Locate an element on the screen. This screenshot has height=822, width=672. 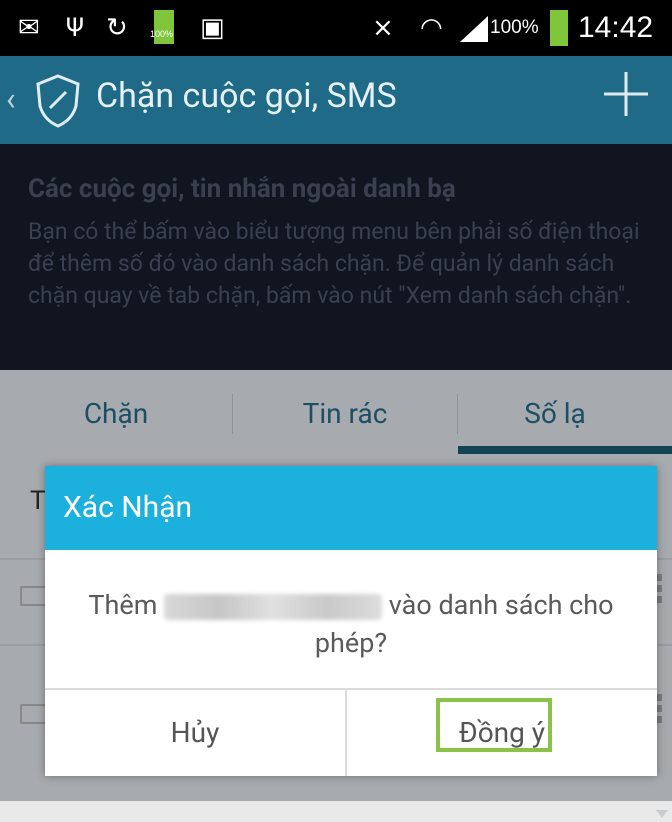
mute-icon: ⨯ is located at coordinates (383, 28).